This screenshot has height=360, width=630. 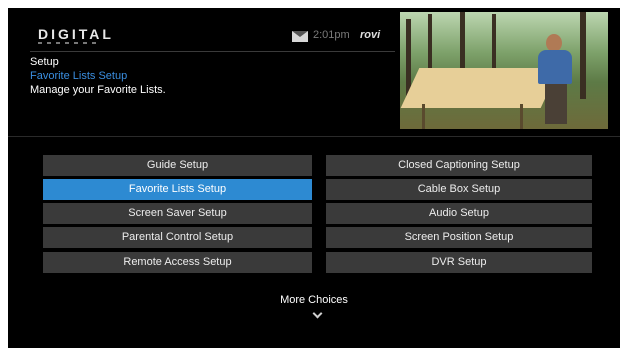 What do you see at coordinates (177, 189) in the screenshot?
I see `favorite-lists-setup-button: Favorite Lists Setup` at bounding box center [177, 189].